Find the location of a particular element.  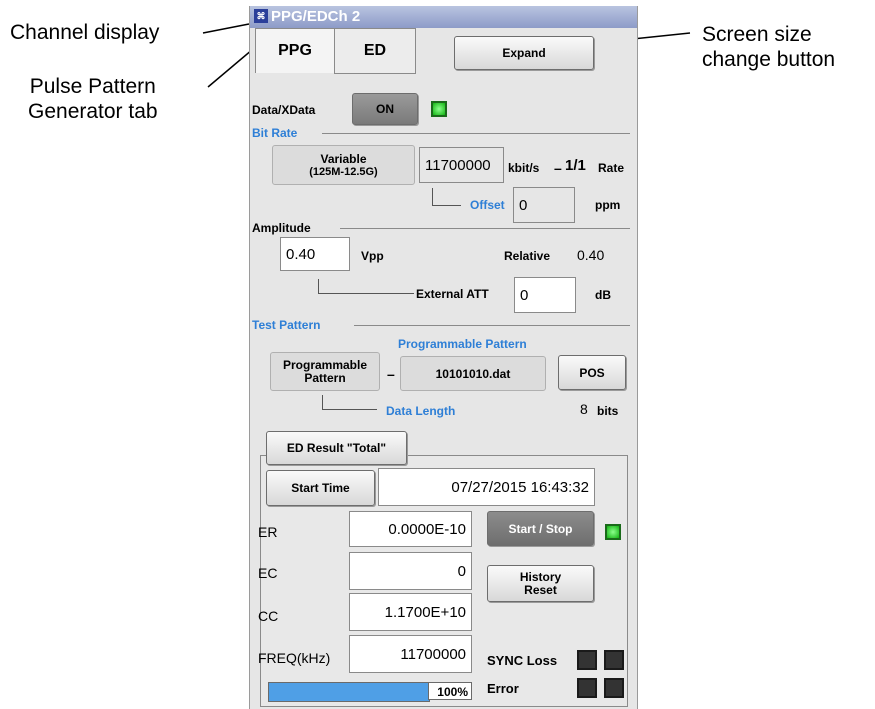

freq-label: FREQ(kHz) is located at coordinates (294, 658).